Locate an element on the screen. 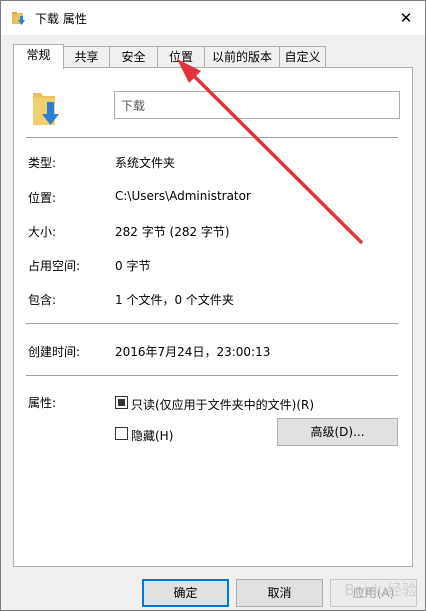  close-button: ✕ is located at coordinates (406, 18).